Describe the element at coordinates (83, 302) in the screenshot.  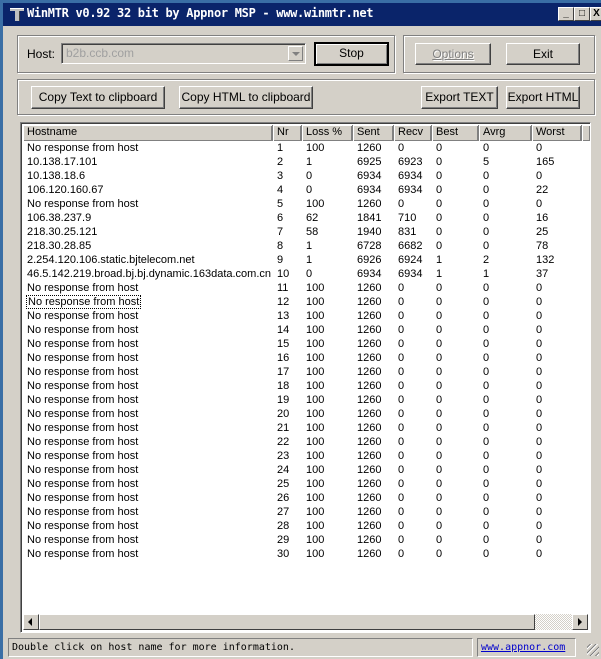
I see `focused-hostname: No response from host` at that location.